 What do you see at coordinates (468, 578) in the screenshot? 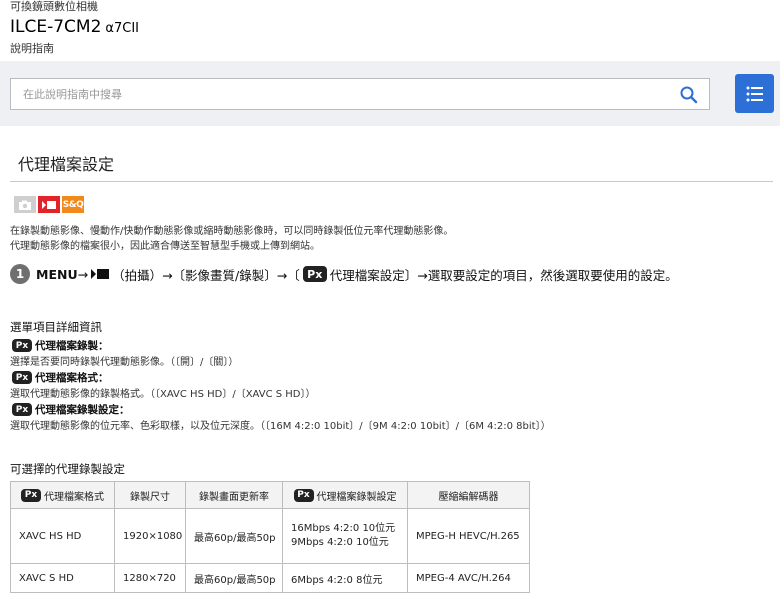
I see `table-cell: MPEG-4 AVC/H.264` at bounding box center [468, 578].